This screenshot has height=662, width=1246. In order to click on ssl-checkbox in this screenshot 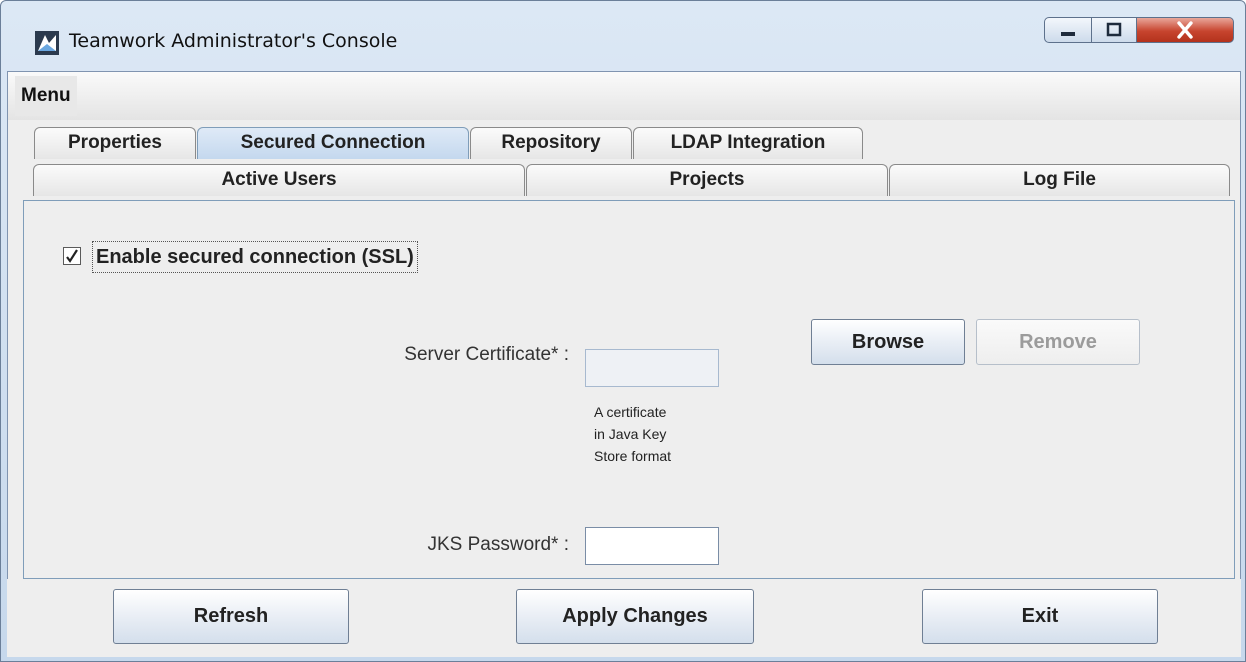, I will do `click(72, 256)`.